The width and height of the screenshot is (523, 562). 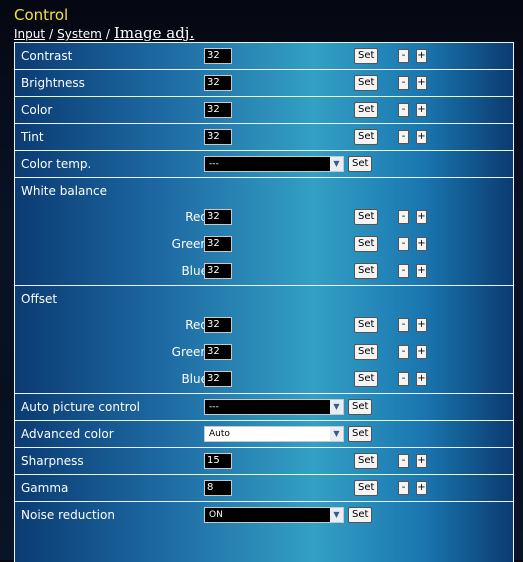 What do you see at coordinates (421, 56) in the screenshot?
I see `contrast-increase-button: +` at bounding box center [421, 56].